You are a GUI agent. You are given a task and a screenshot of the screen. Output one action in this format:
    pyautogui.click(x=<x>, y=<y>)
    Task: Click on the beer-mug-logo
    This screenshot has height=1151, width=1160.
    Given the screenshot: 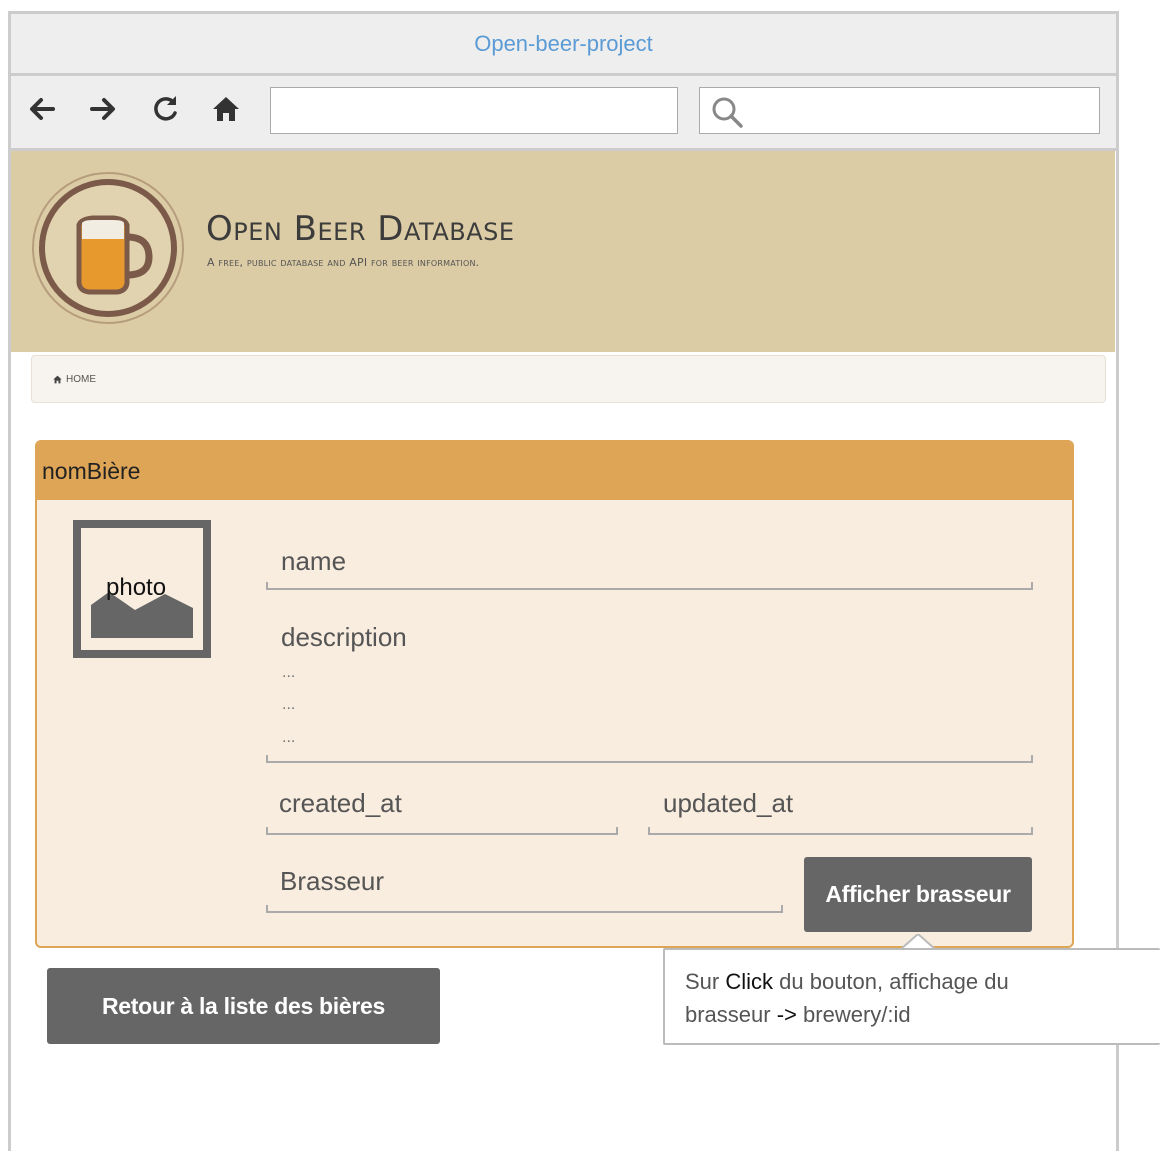 What is the action you would take?
    pyautogui.click(x=108, y=248)
    